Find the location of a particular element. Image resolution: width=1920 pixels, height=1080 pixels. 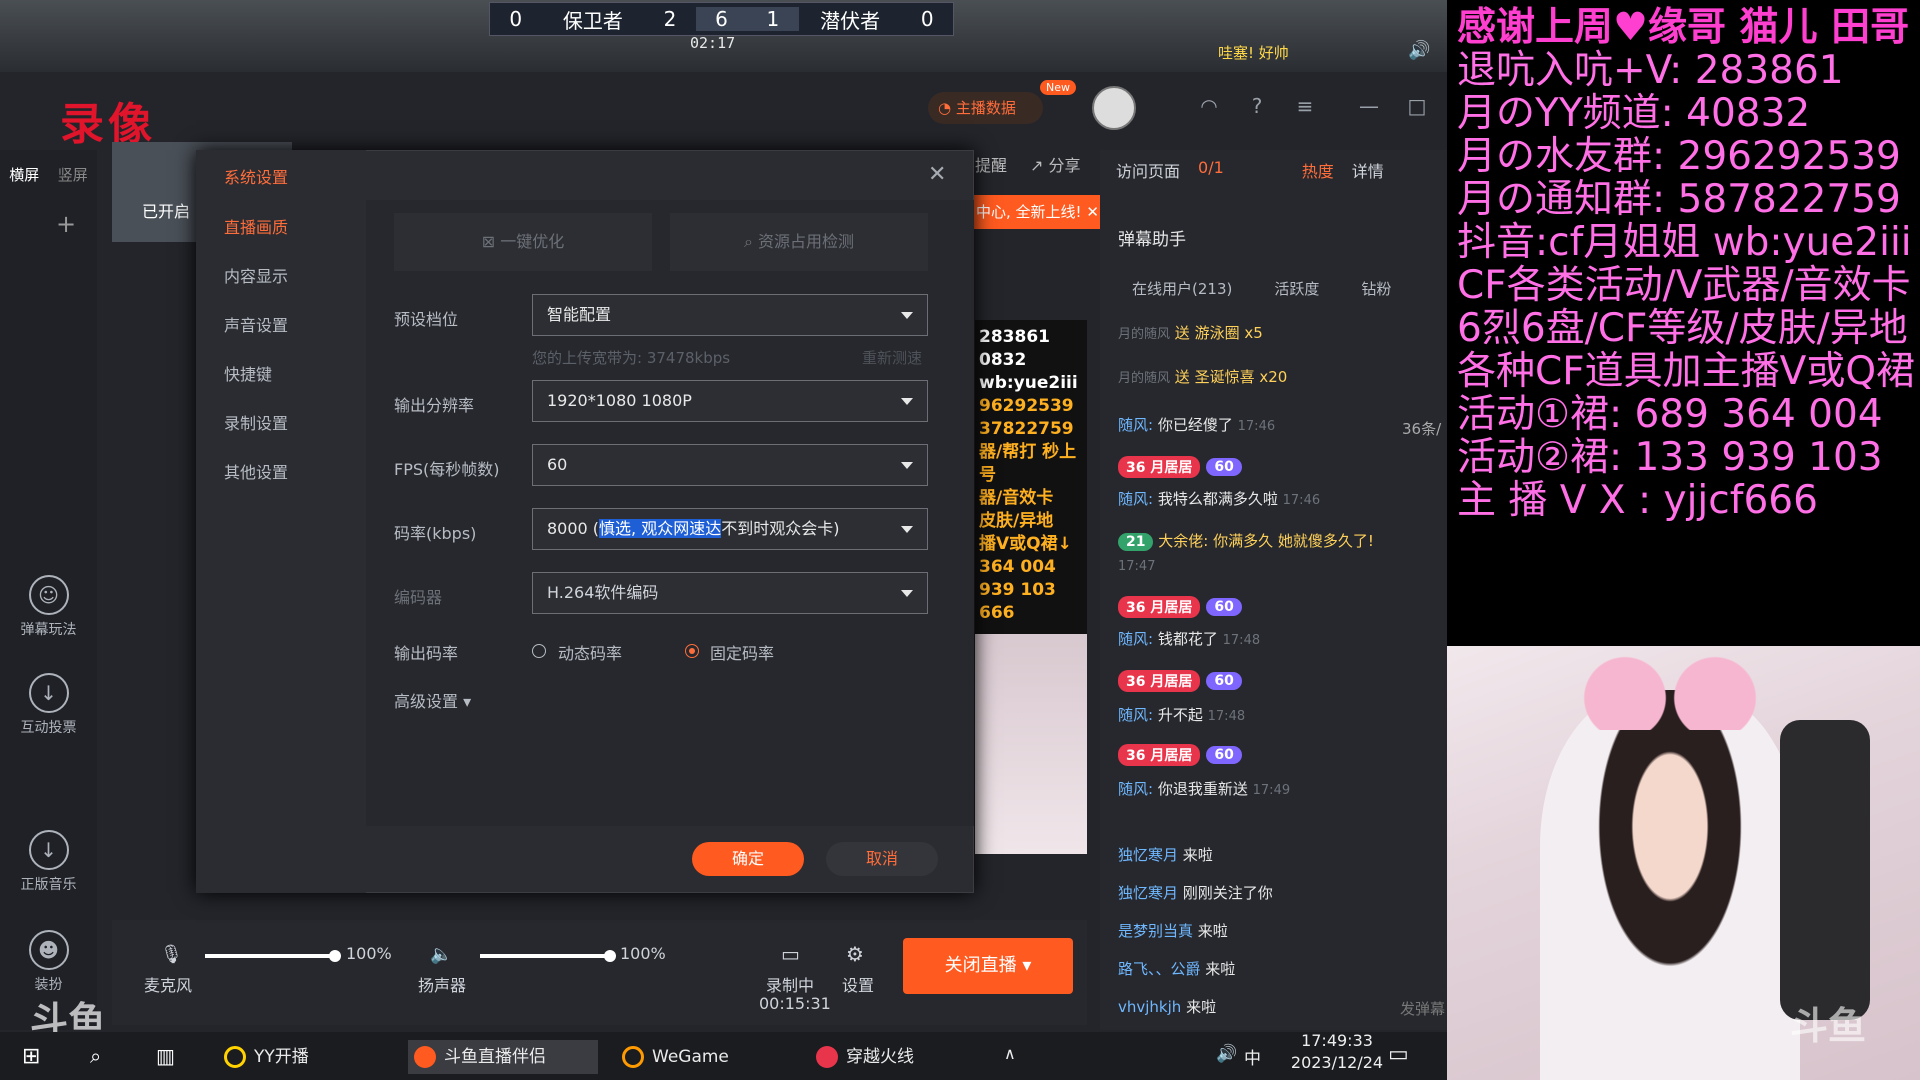

hot-label: 热度 is located at coordinates (1318, 170).